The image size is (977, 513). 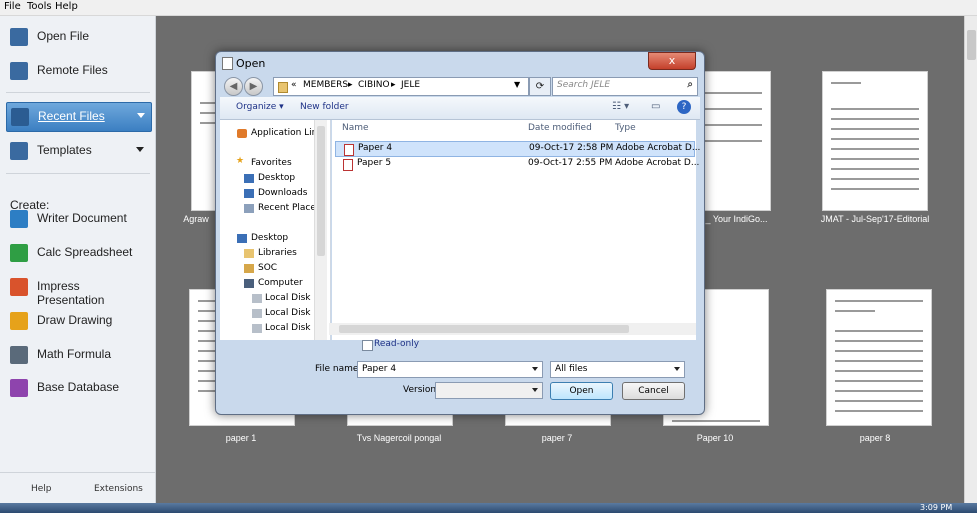 What do you see at coordinates (253, 86) in the screenshot?
I see `forward-icon: ▶` at bounding box center [253, 86].